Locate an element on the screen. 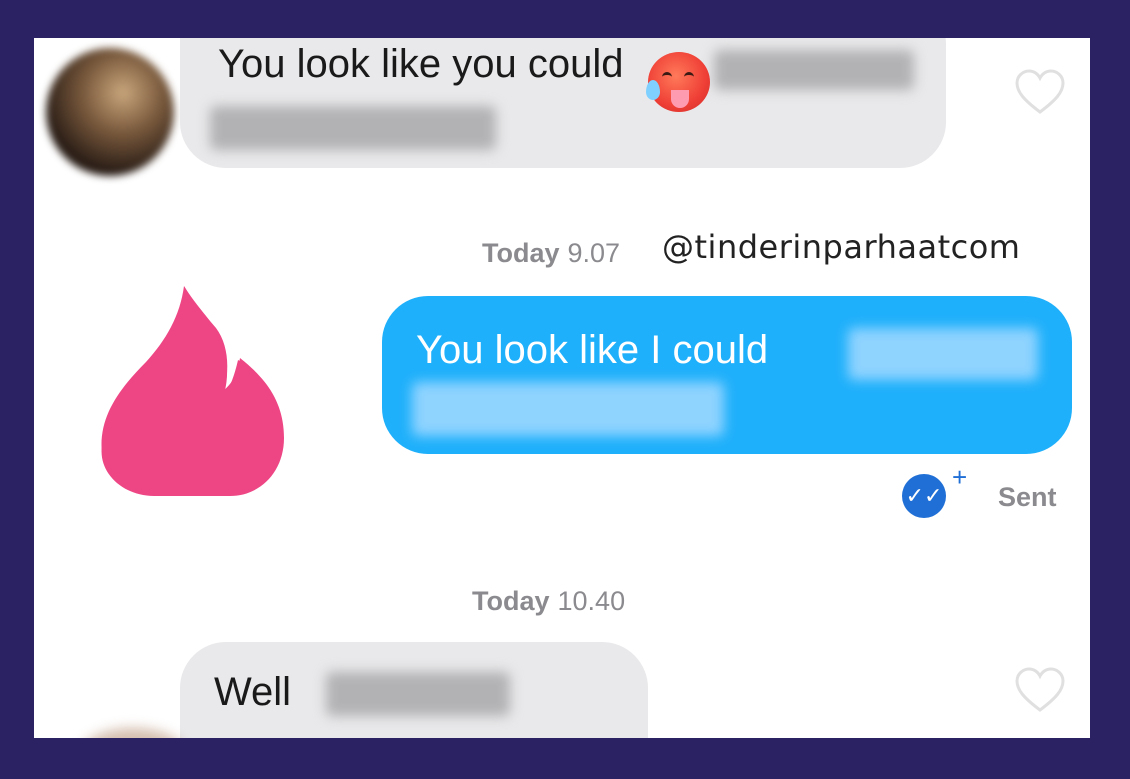  watermark-handle: @tinderinparhaatcom is located at coordinates (841, 247).